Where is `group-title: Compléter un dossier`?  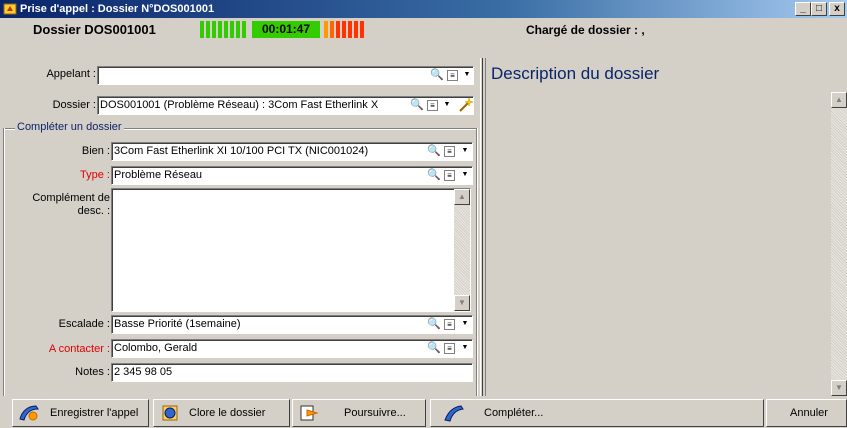
group-title: Compléter un dossier is located at coordinates (69, 127).